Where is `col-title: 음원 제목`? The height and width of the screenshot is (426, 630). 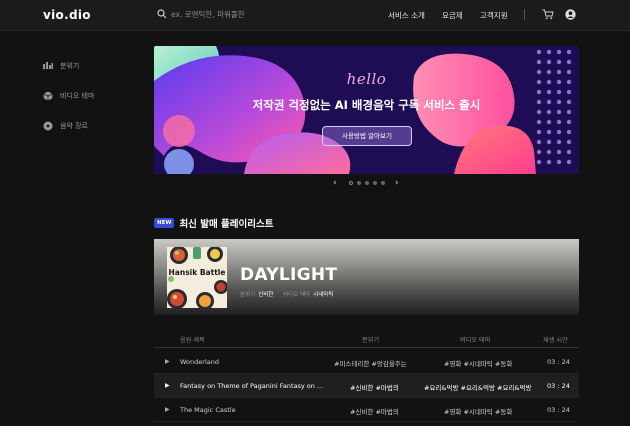 col-title: 음원 제목 is located at coordinates (192, 340).